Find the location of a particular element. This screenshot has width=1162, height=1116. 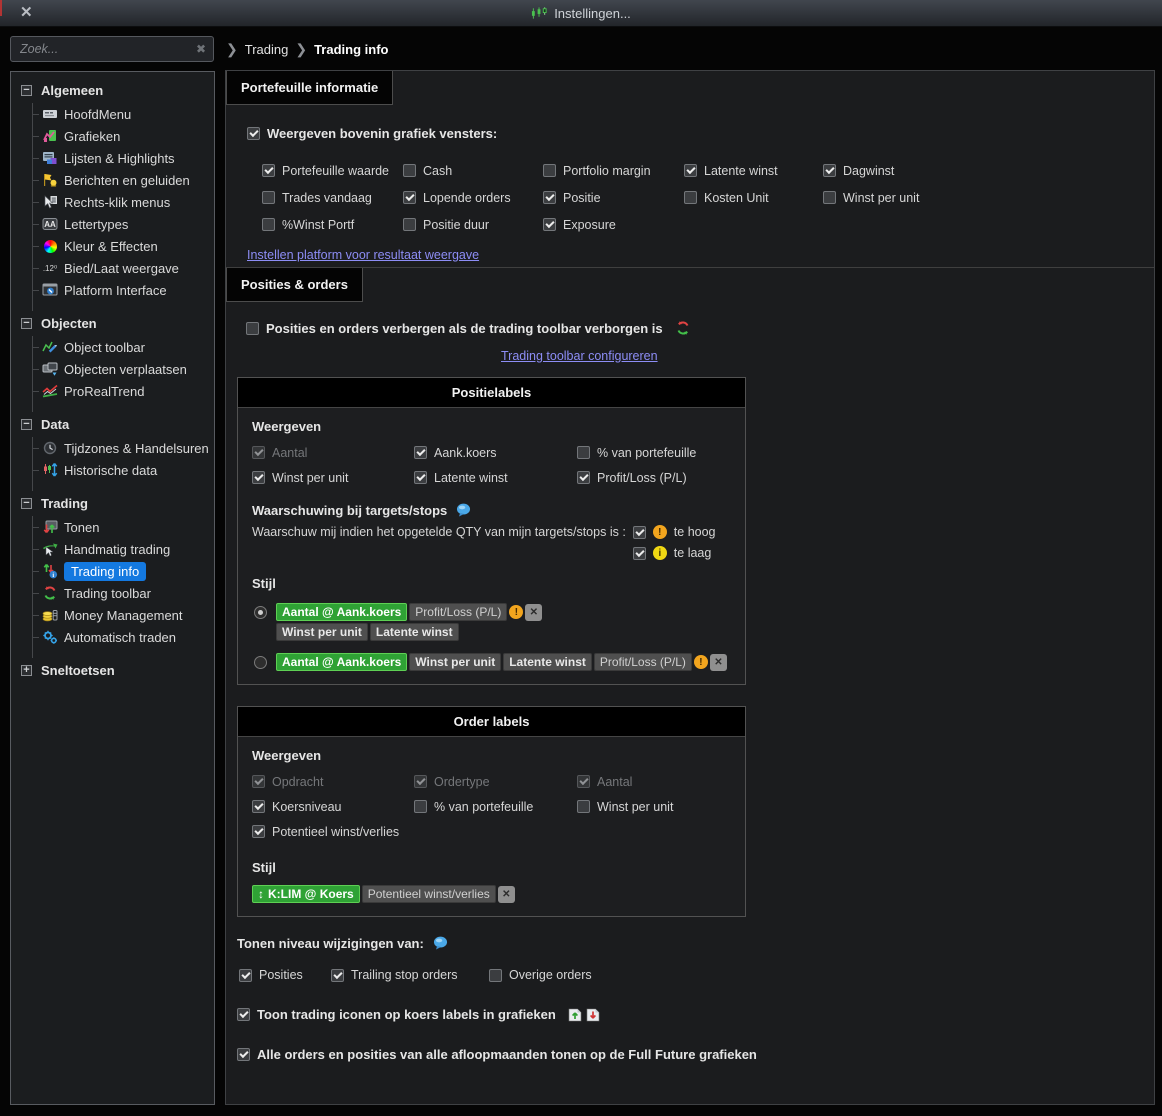

sidebar-item-prorealtrend: ProRealTrend is located at coordinates (123, 391).